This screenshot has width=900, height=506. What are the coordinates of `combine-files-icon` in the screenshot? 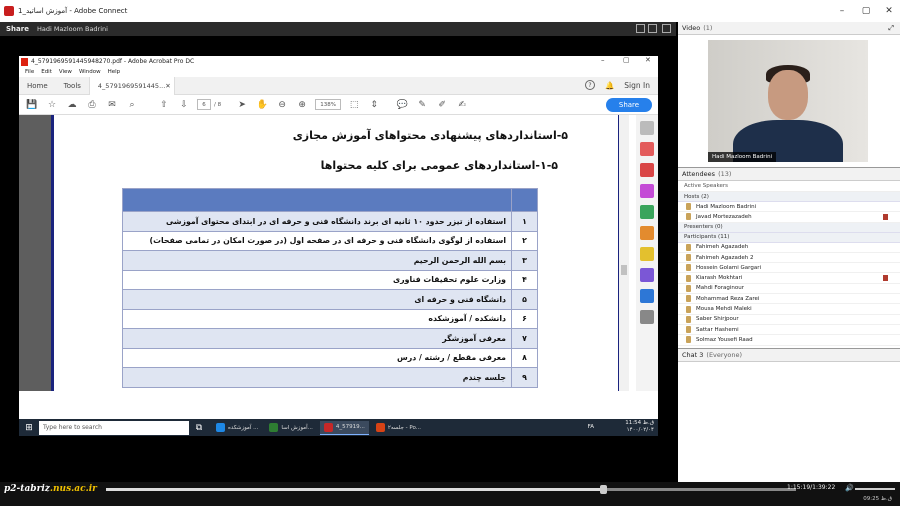 It's located at (647, 254).